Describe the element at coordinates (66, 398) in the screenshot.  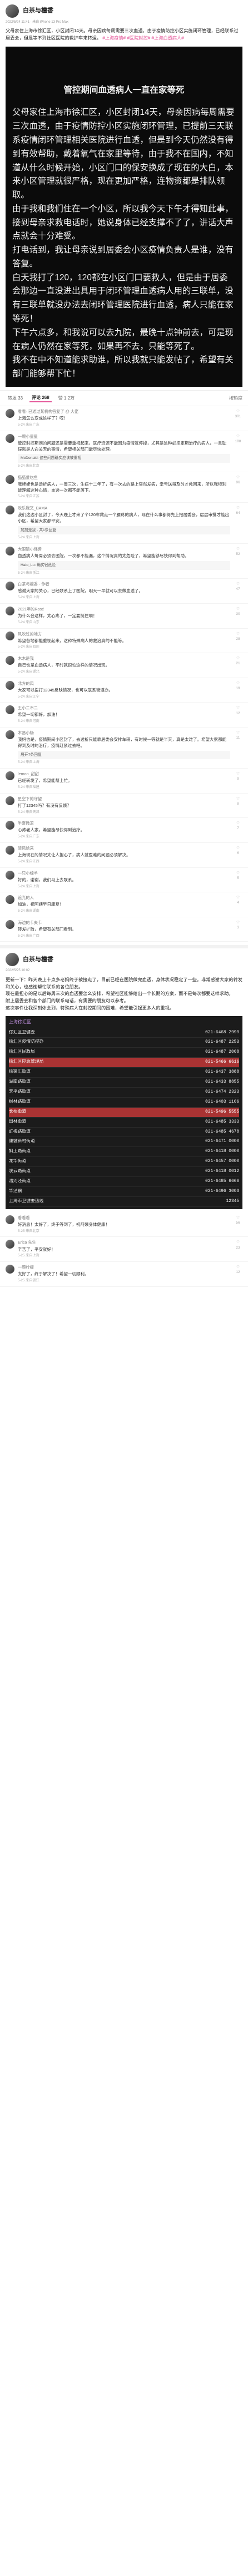
I see `tab-likes: 赞 1.2万` at that location.